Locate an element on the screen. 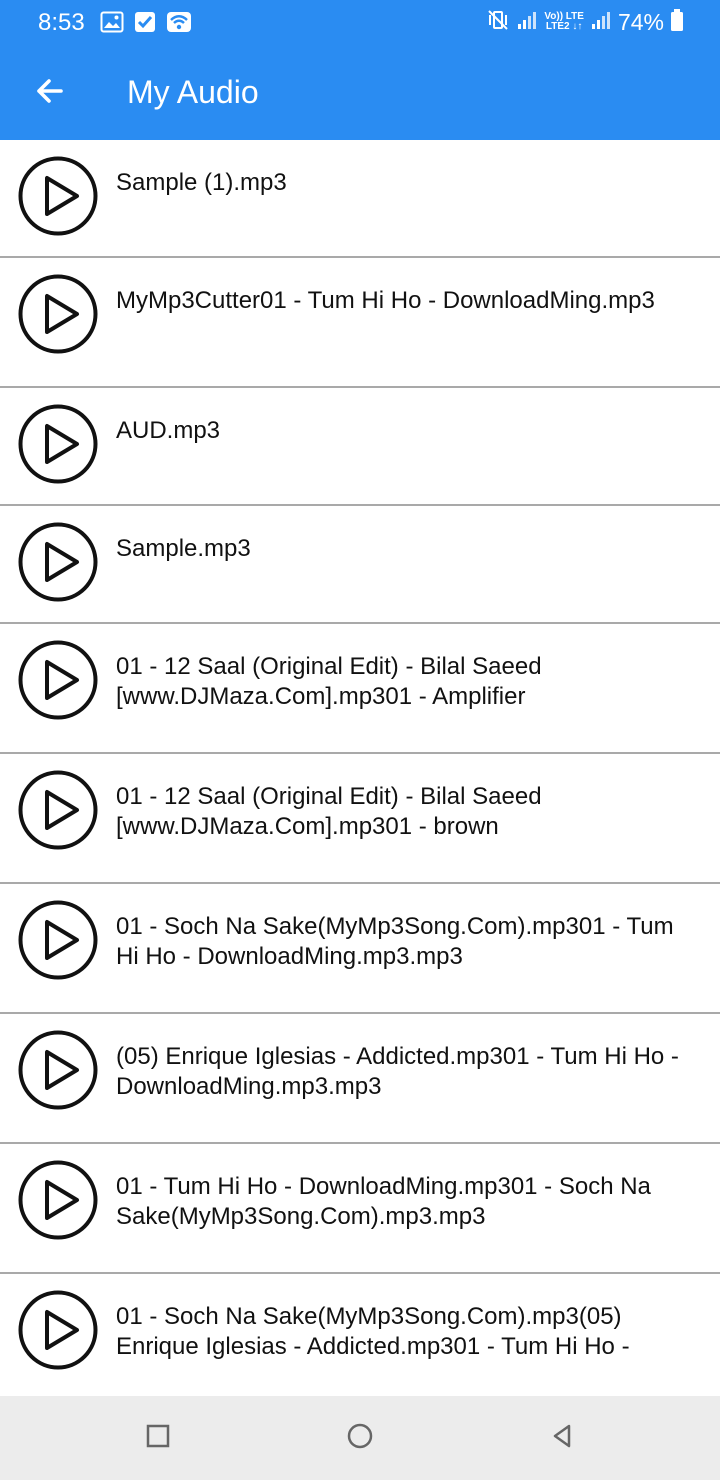 Image resolution: width=720 pixels, height=1480 pixels. app-bar: My Audio is located at coordinates (360, 93).